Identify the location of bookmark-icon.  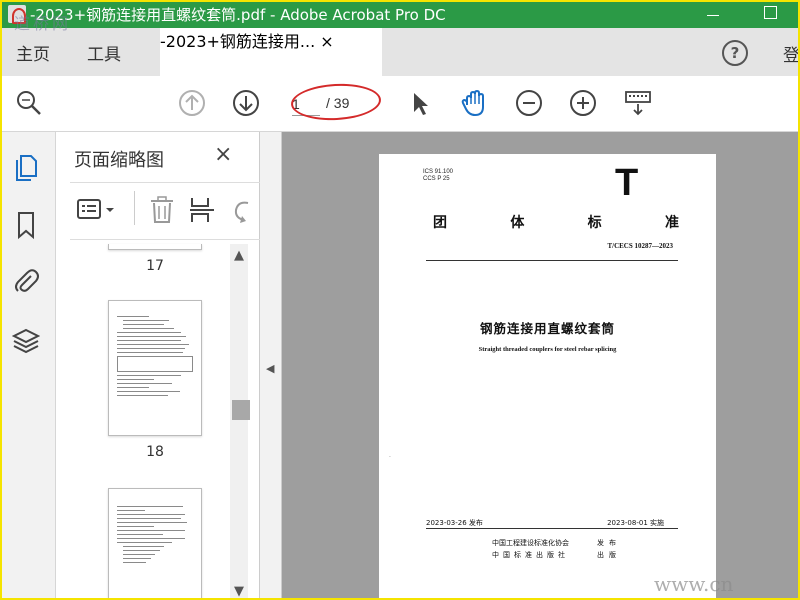
(26, 225).